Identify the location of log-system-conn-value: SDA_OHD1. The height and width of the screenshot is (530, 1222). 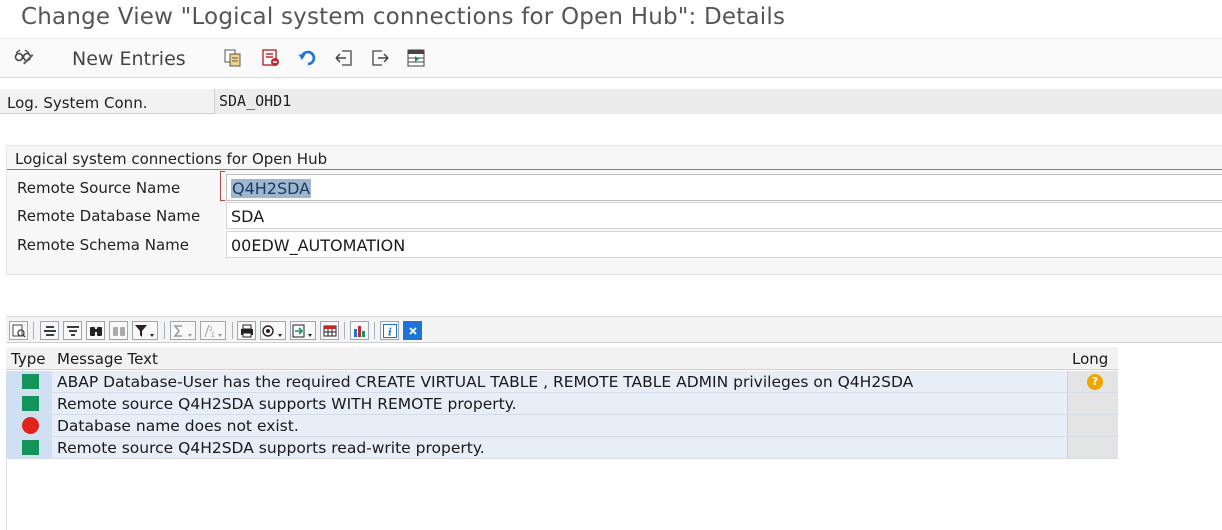
(718, 101).